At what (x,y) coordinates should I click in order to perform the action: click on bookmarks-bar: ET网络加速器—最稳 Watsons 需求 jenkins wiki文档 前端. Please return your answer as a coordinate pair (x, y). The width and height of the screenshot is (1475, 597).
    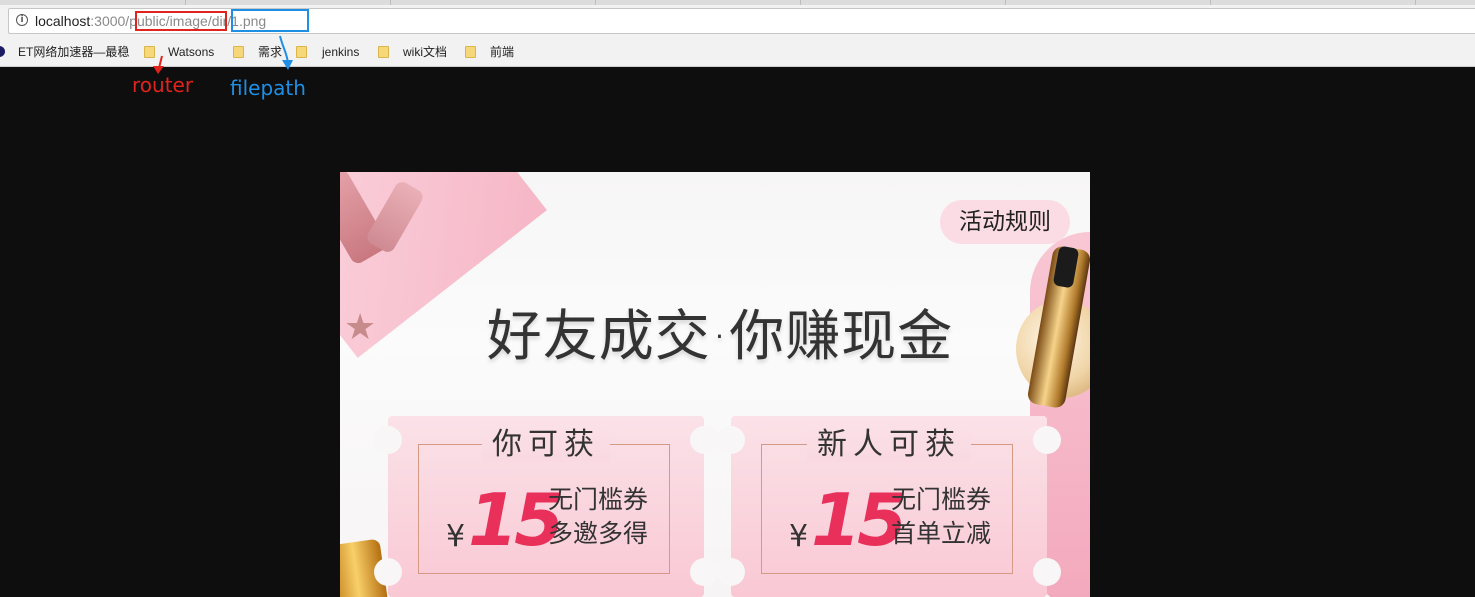
    Looking at the image, I should click on (737, 52).